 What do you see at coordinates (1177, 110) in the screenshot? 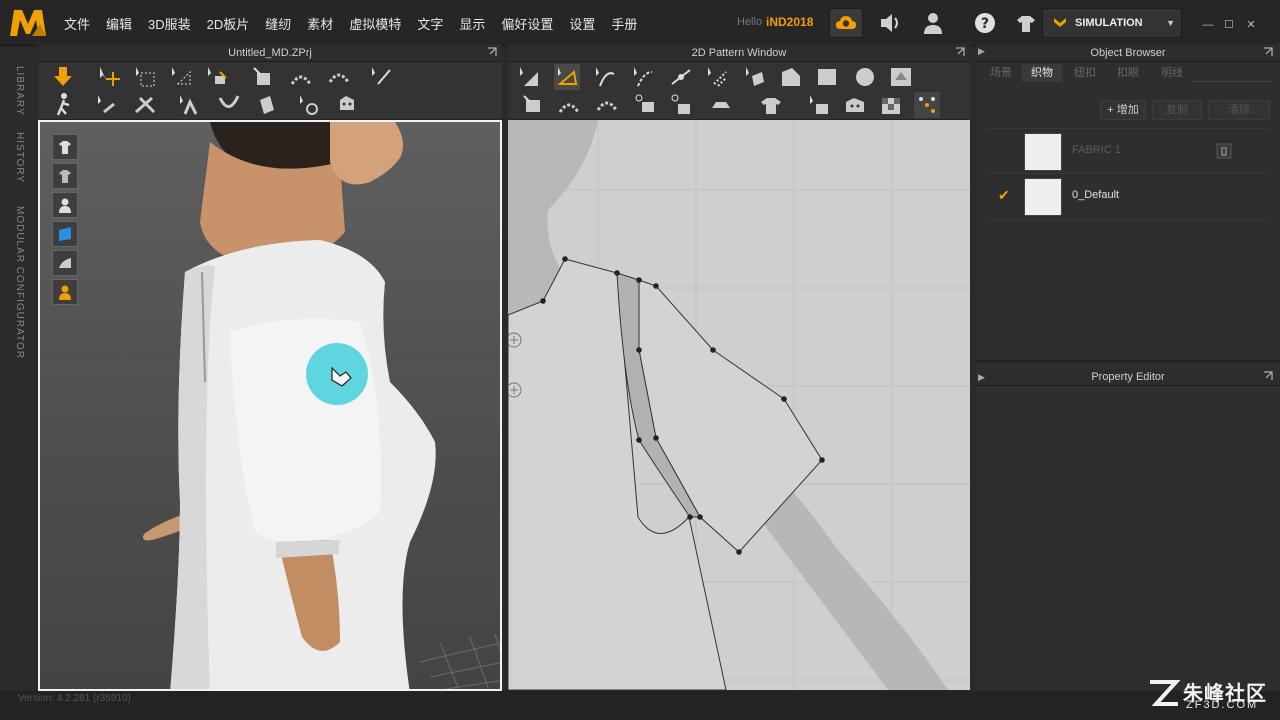
I see `copy-fabric-button: 复制` at bounding box center [1177, 110].